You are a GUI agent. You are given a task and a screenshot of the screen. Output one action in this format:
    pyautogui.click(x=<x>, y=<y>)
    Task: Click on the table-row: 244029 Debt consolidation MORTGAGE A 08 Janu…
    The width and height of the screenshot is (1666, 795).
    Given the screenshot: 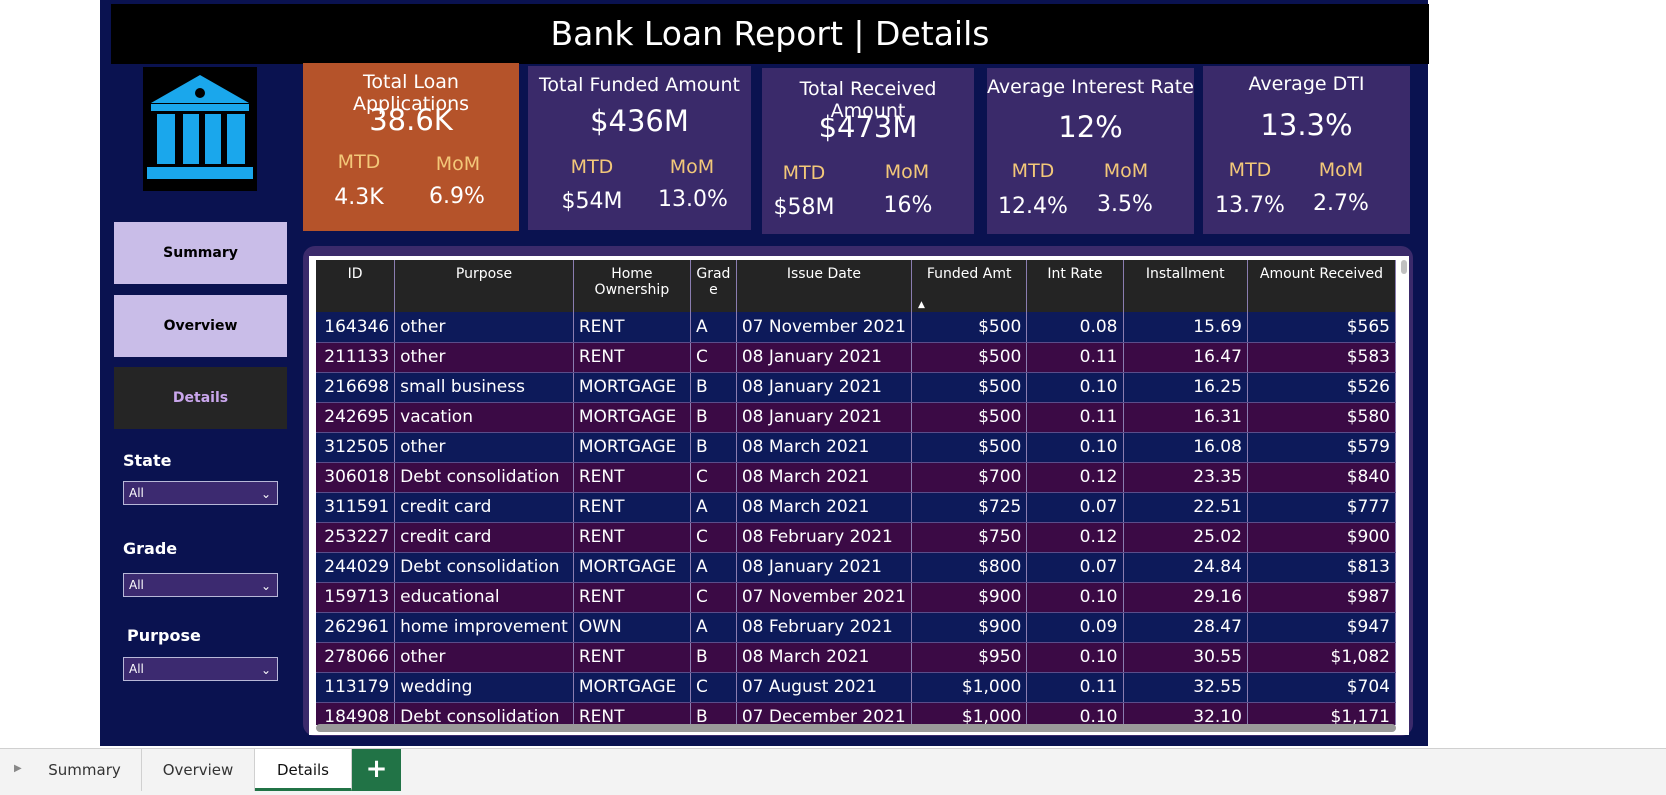 What is the action you would take?
    pyautogui.click(x=856, y=567)
    